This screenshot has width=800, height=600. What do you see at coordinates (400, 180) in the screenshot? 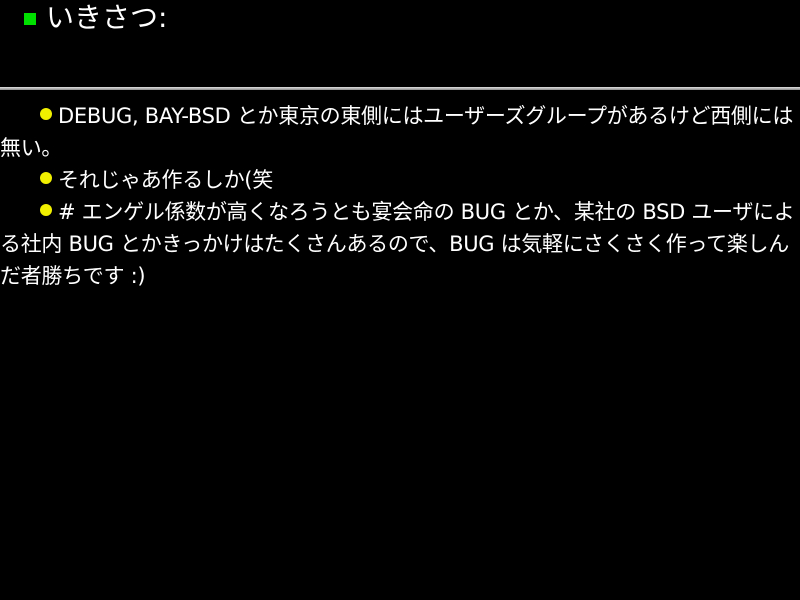
I see `bullet-item: それじゃあ作るしか(笑` at bounding box center [400, 180].